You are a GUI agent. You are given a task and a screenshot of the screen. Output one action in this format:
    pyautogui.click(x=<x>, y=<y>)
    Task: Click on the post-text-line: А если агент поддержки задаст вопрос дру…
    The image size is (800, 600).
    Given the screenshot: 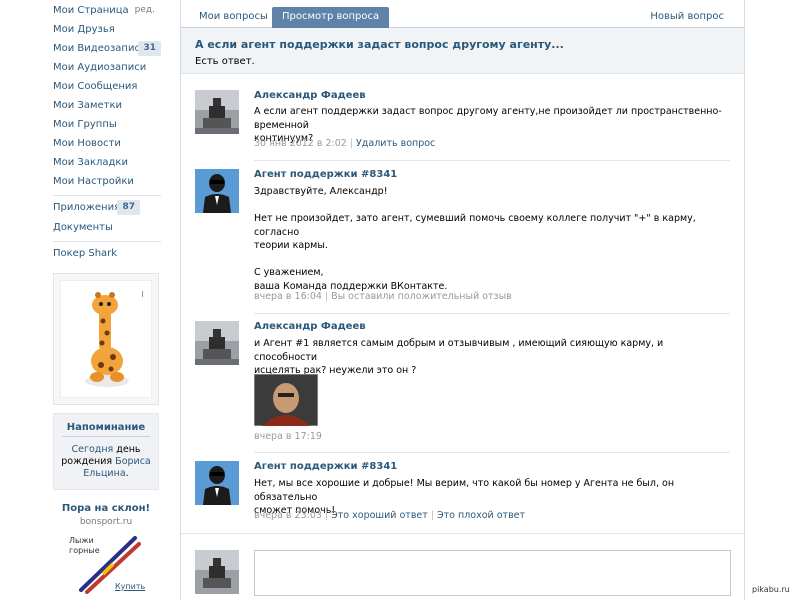 What is the action you would take?
    pyautogui.click(x=488, y=118)
    